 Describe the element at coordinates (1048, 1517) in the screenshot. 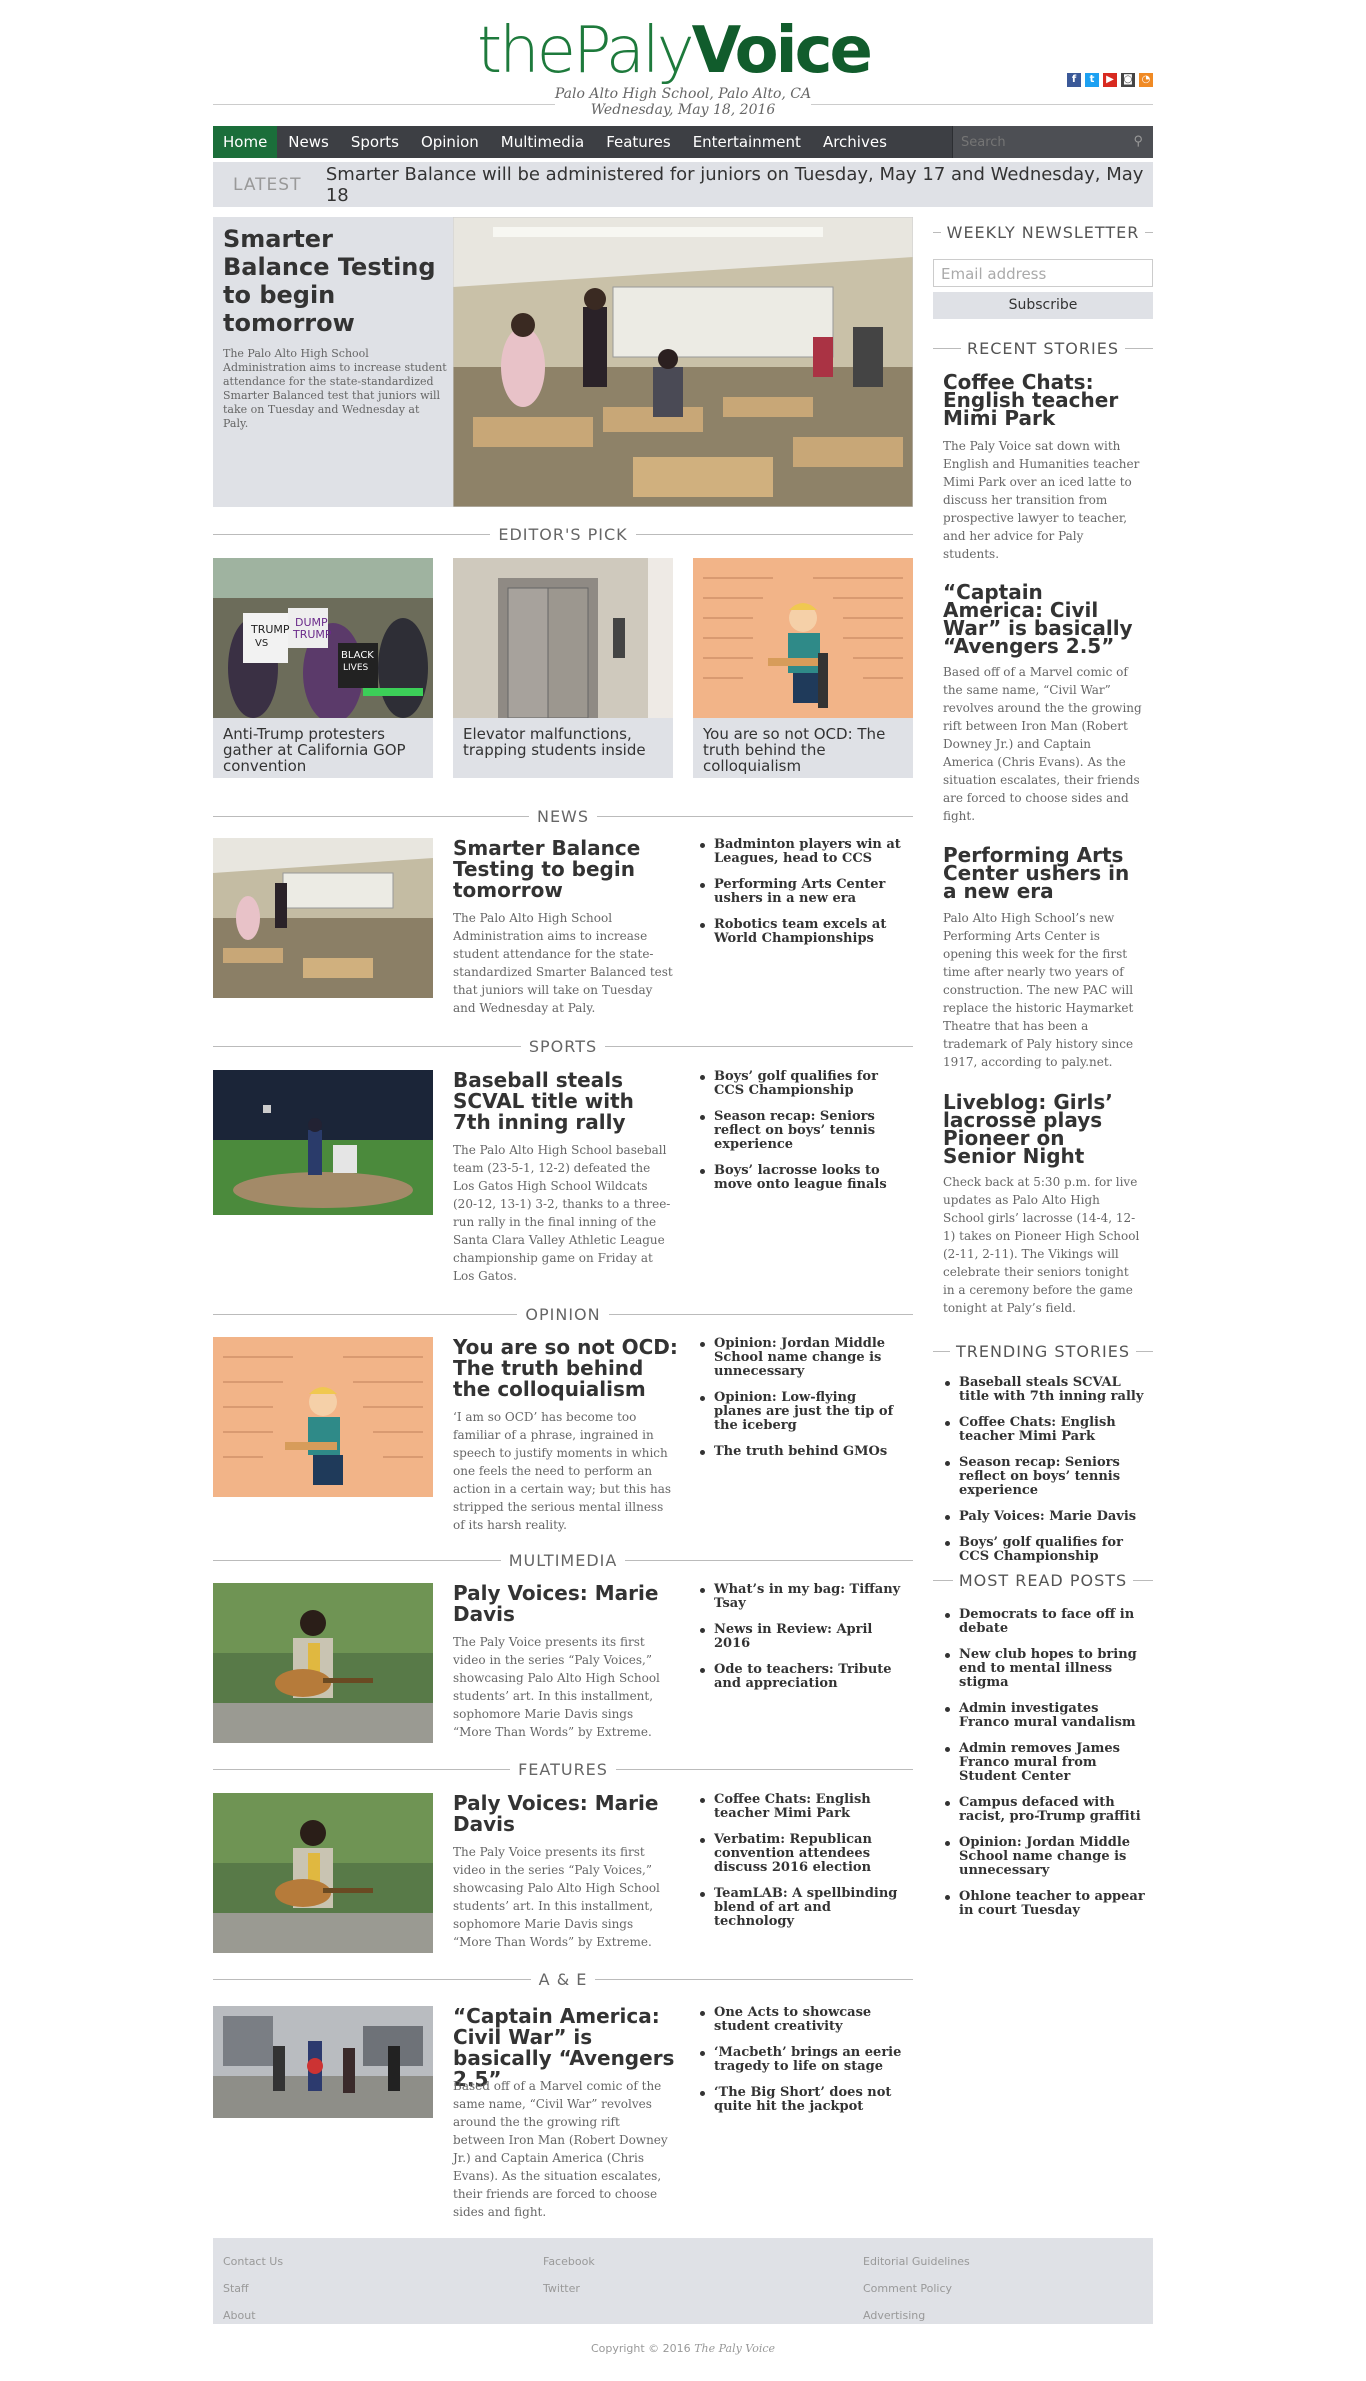

I see `list-item: Paly Voices: Marie Davis` at that location.